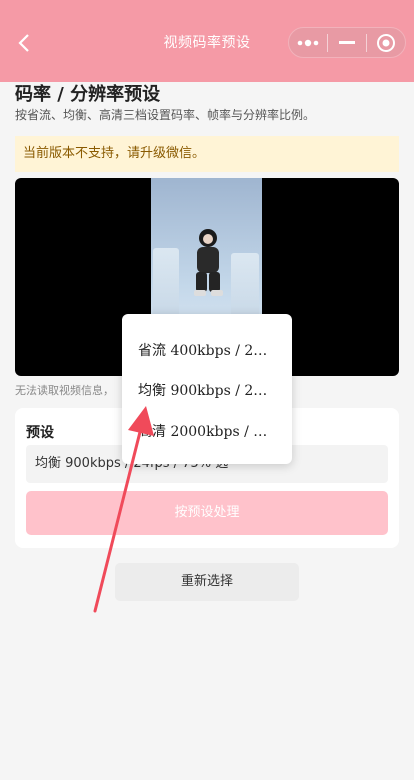 This screenshot has height=780, width=414. Describe the element at coordinates (207, 513) in the screenshot. I see `process-button: 按预设处理` at that location.